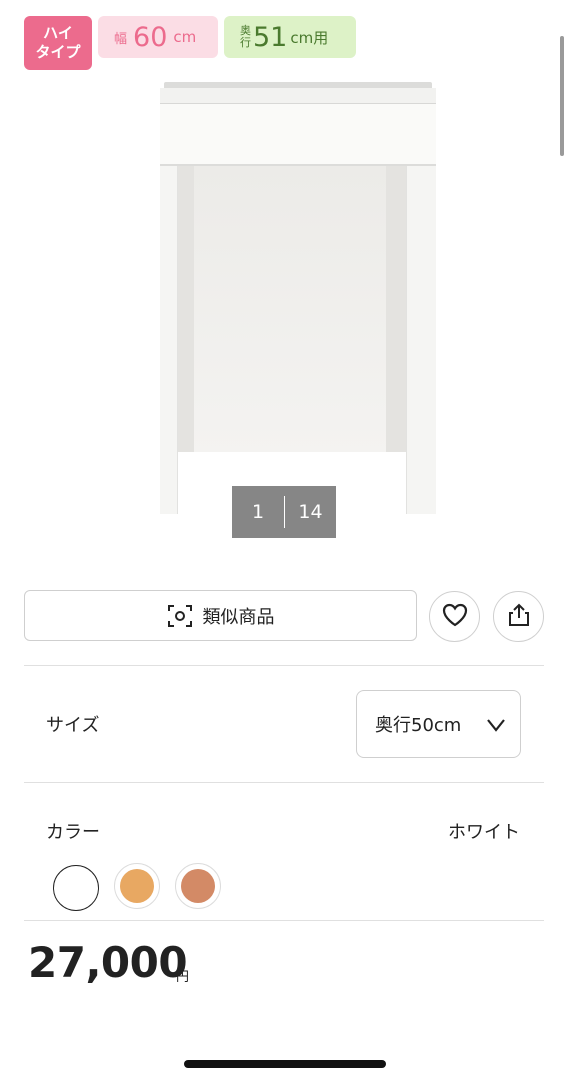 Image resolution: width=568 pixels, height=1080 pixels. What do you see at coordinates (185, 37) in the screenshot?
I see `width-badge-unit: cm` at bounding box center [185, 37].